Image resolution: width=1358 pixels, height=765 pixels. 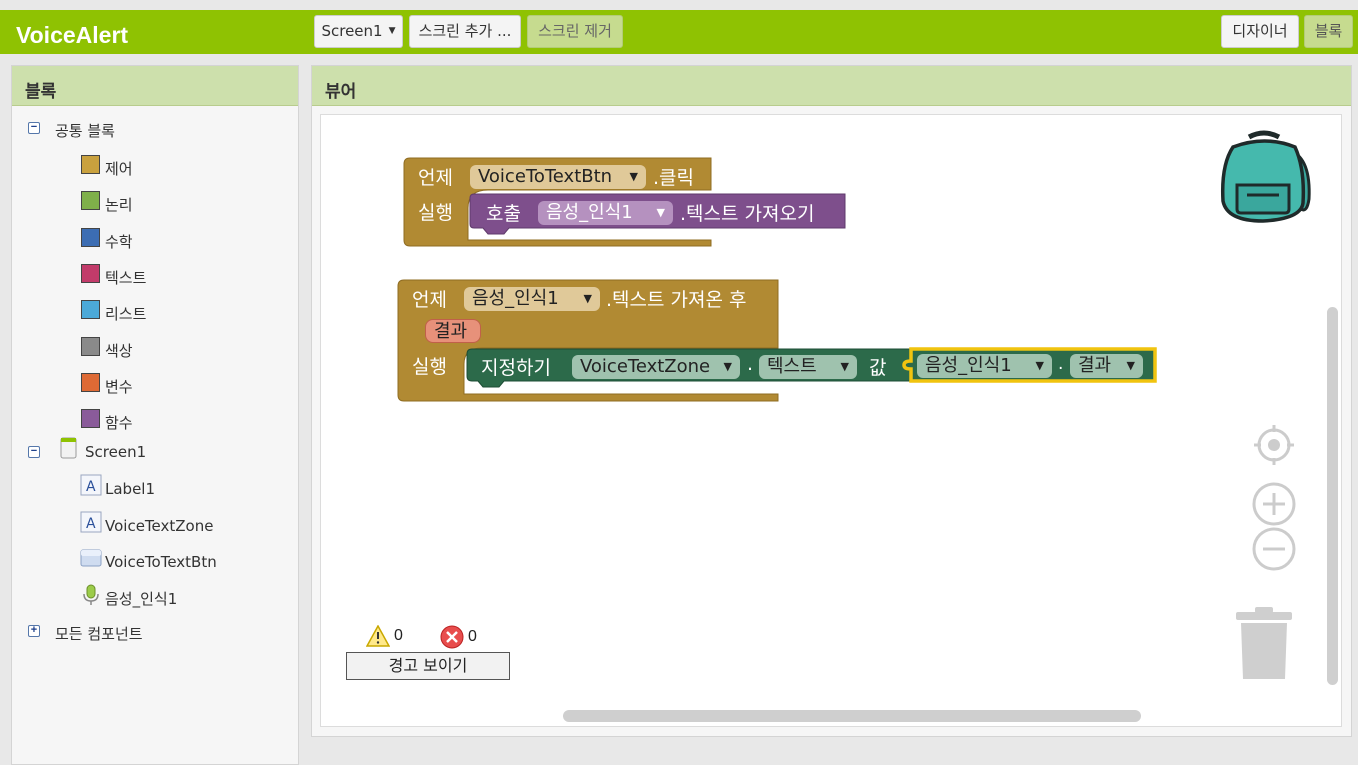 I want to click on component-label: Label1, so click(x=130, y=489).